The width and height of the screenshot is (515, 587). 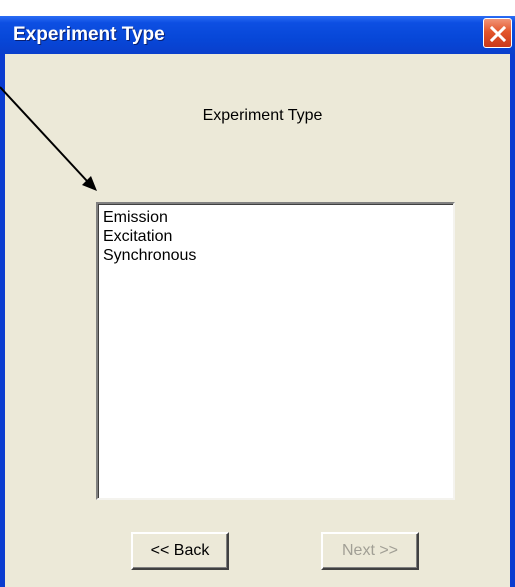 What do you see at coordinates (48, 138) in the screenshot?
I see `pointer-arrow-icon` at bounding box center [48, 138].